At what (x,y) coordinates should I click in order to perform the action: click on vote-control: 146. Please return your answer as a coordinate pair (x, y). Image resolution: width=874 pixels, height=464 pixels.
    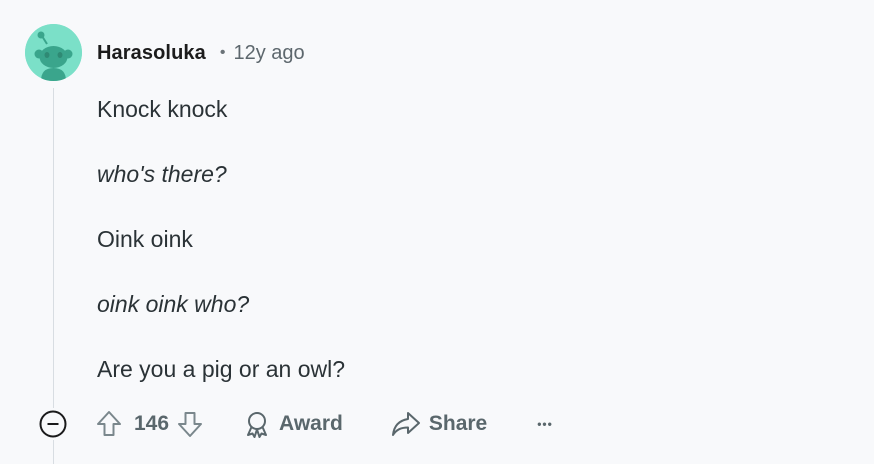
    Looking at the image, I should click on (149, 424).